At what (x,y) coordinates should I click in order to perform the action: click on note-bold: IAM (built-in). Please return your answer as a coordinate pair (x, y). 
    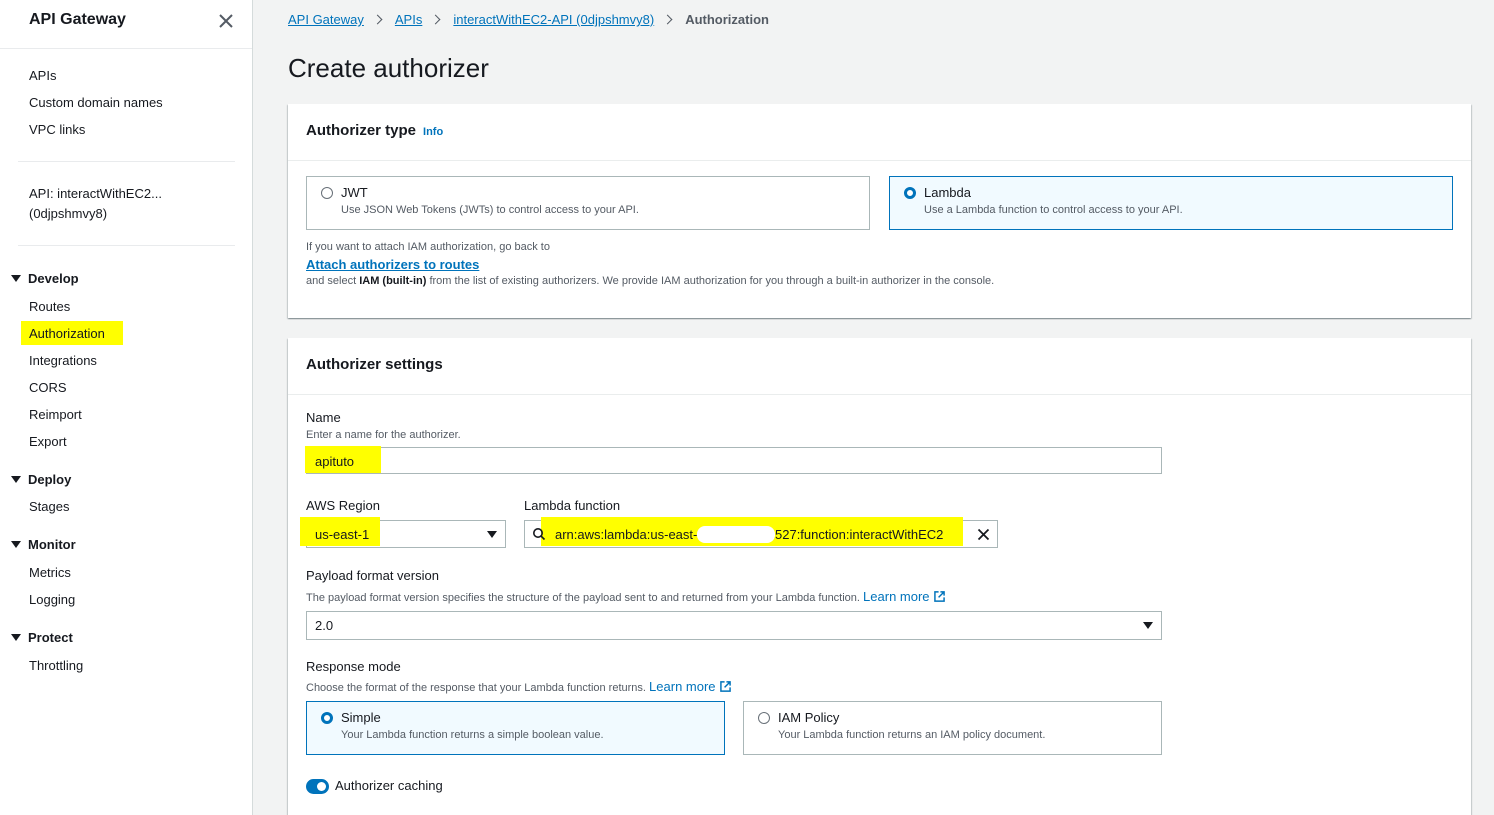
    Looking at the image, I should click on (393, 281).